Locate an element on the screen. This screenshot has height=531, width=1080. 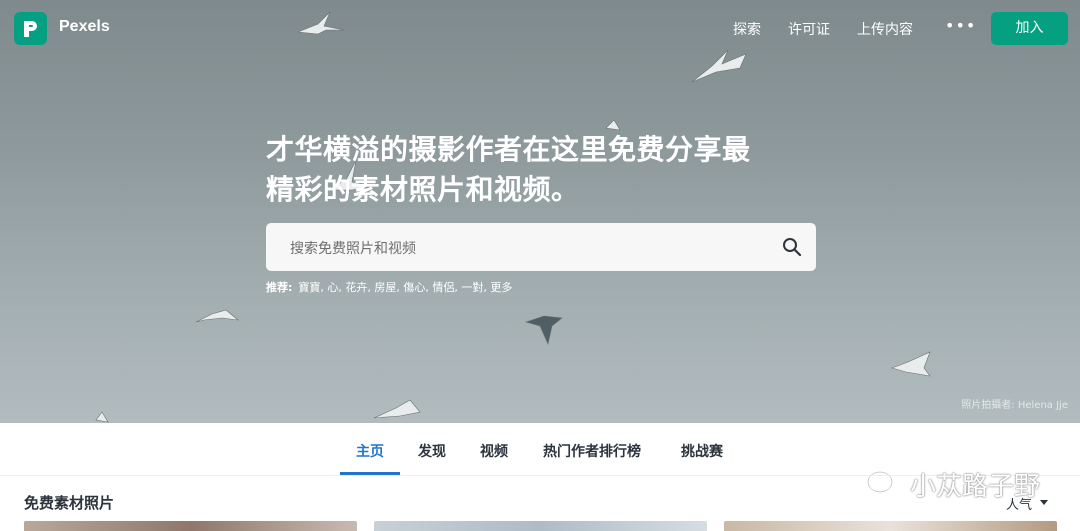
chevron-down-icon is located at coordinates (1044, 502).